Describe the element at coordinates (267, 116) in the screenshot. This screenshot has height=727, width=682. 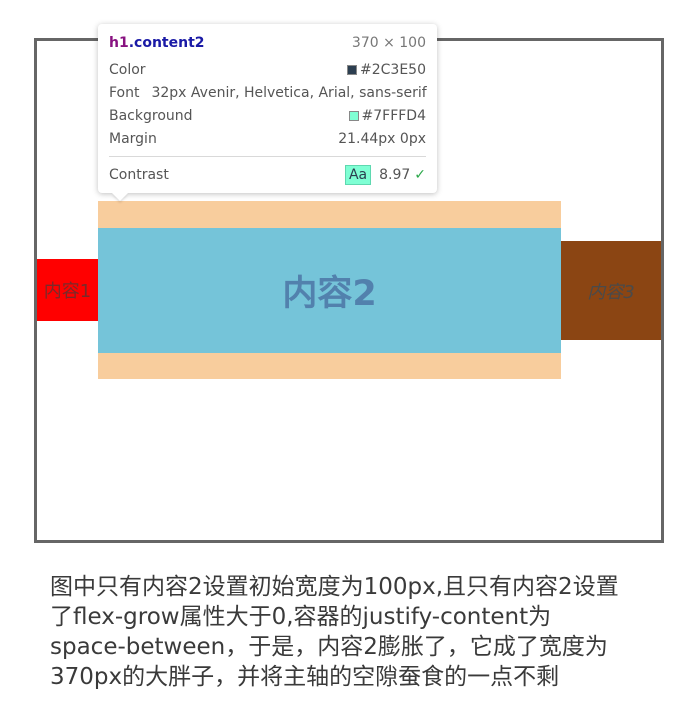
I see `tooltip-row-background: Background #7FFFD4` at that location.